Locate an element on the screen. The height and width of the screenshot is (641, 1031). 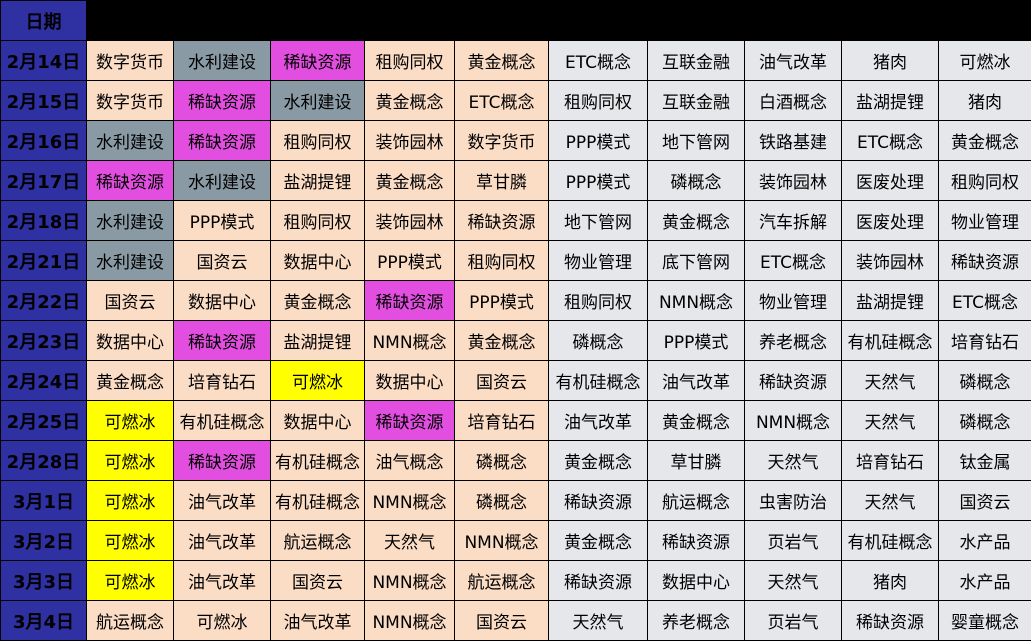
track-cell: 国资云 is located at coordinates (222, 260).